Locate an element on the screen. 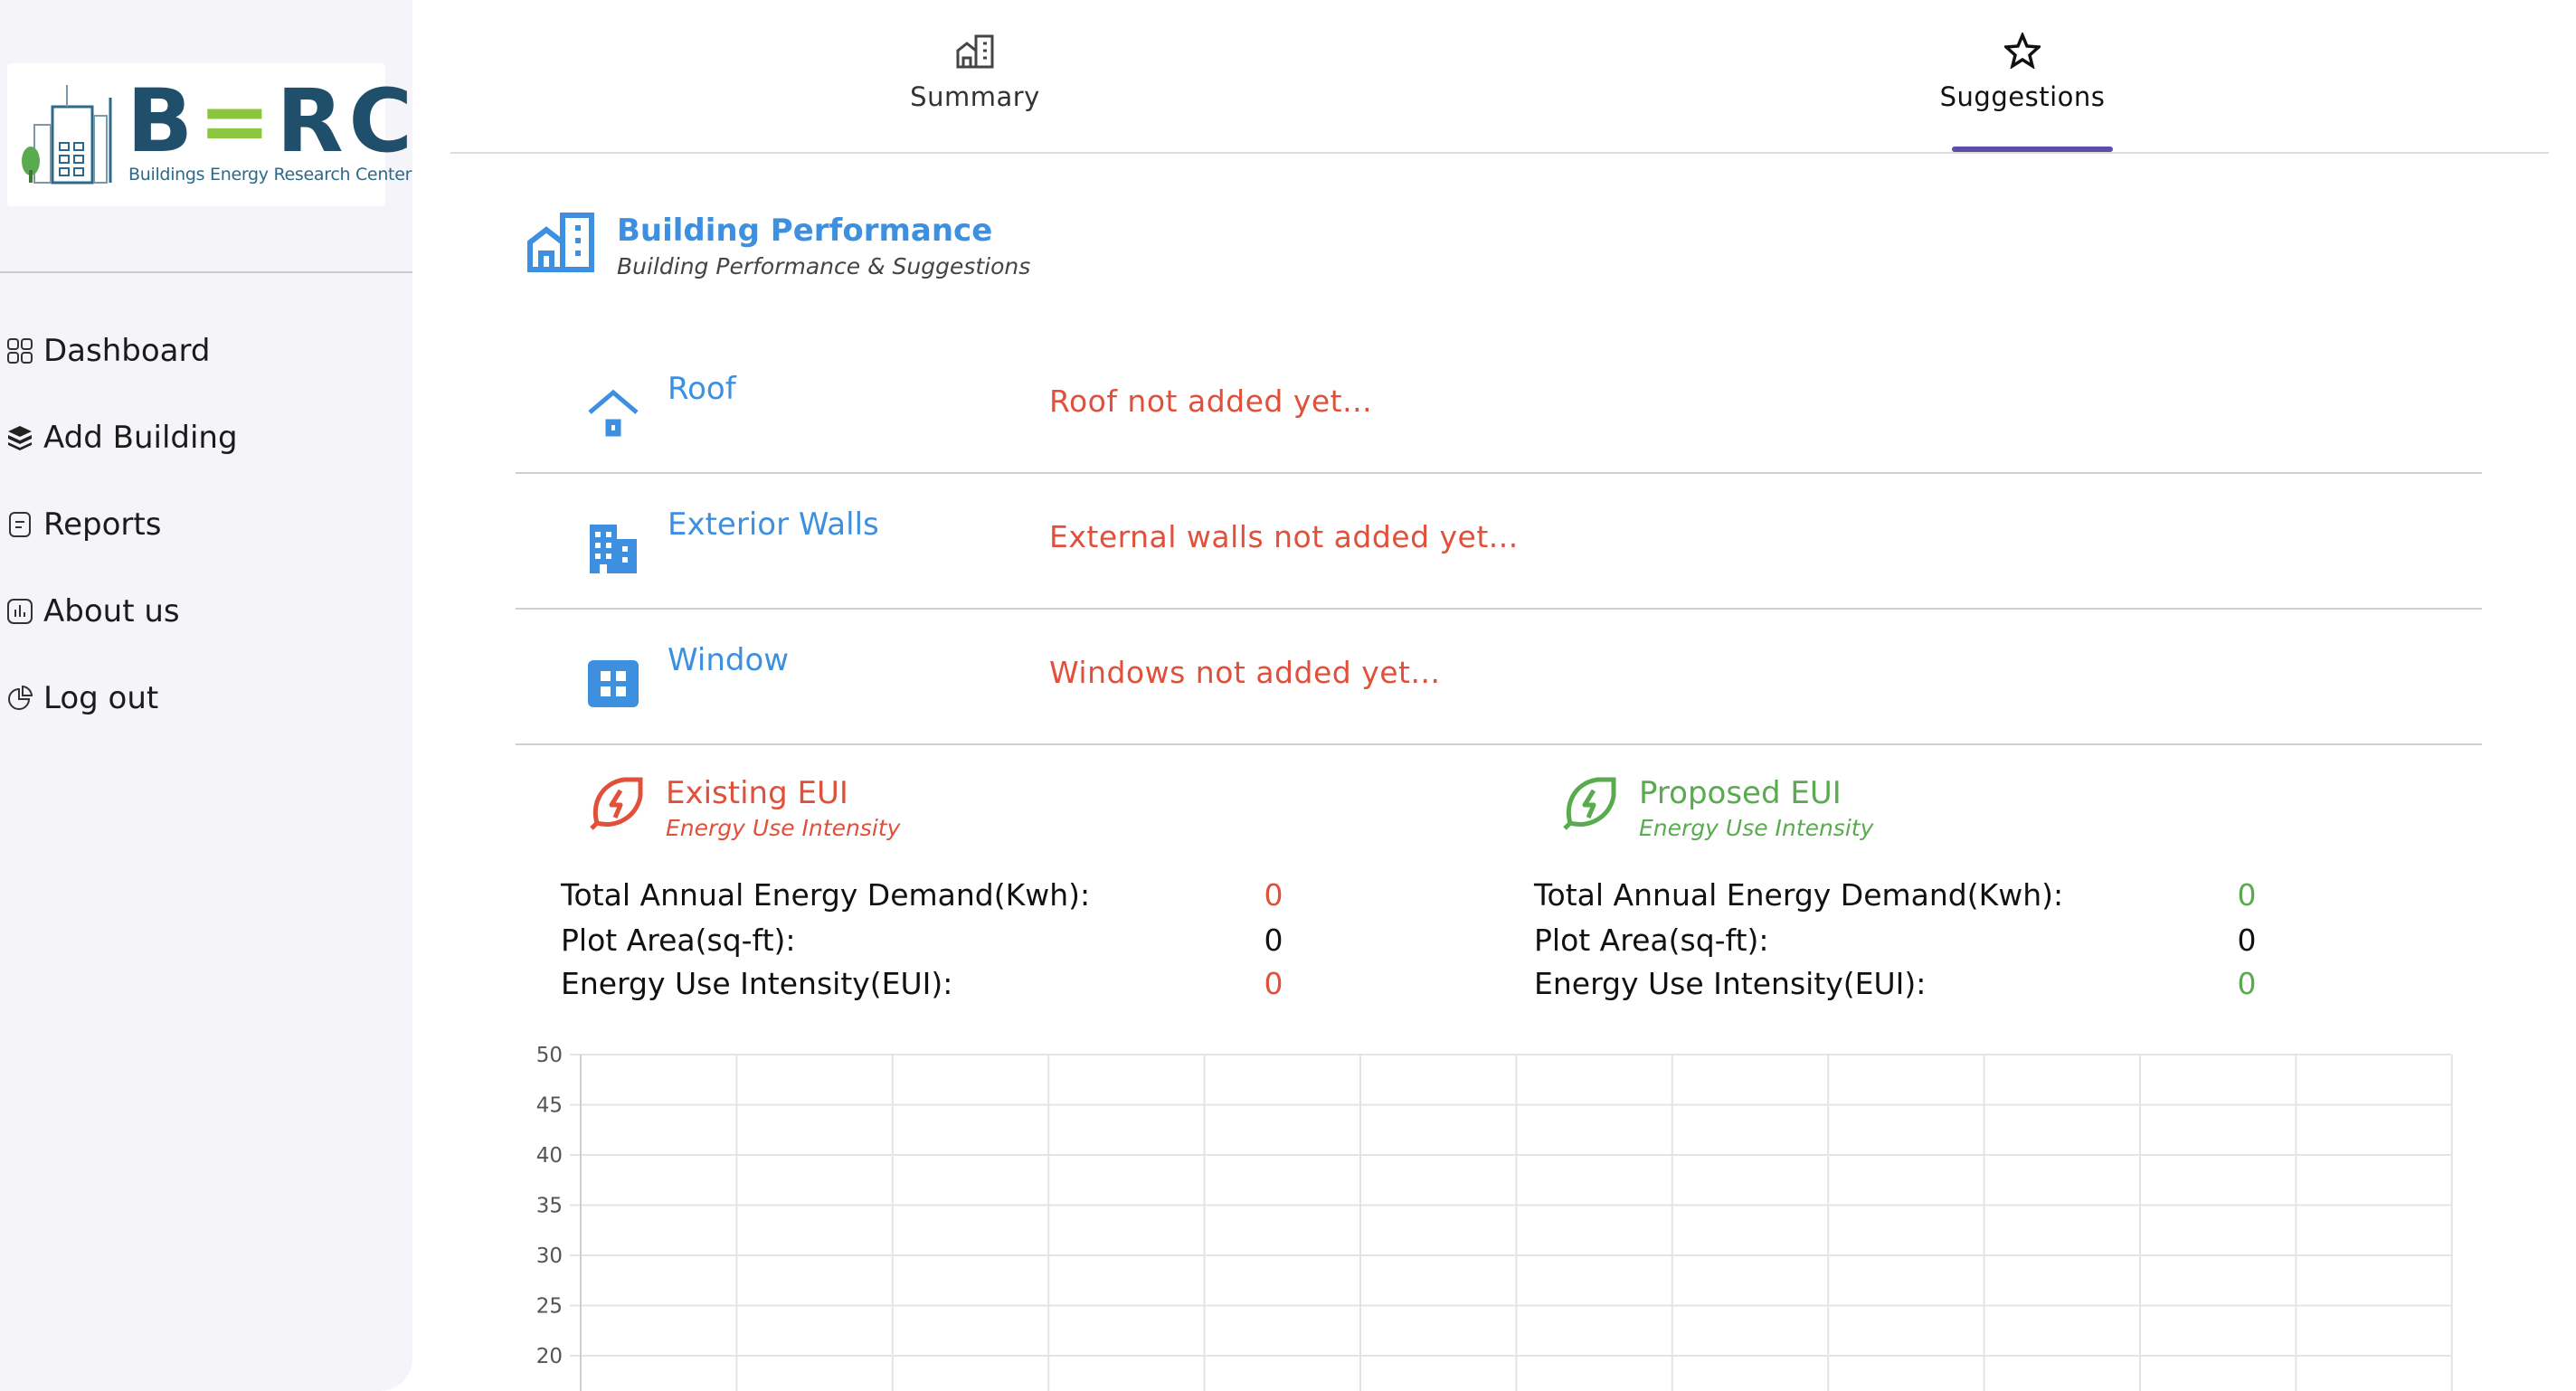 The height and width of the screenshot is (1391, 2576). sidebar-item-label: Log out is located at coordinates (101, 698).